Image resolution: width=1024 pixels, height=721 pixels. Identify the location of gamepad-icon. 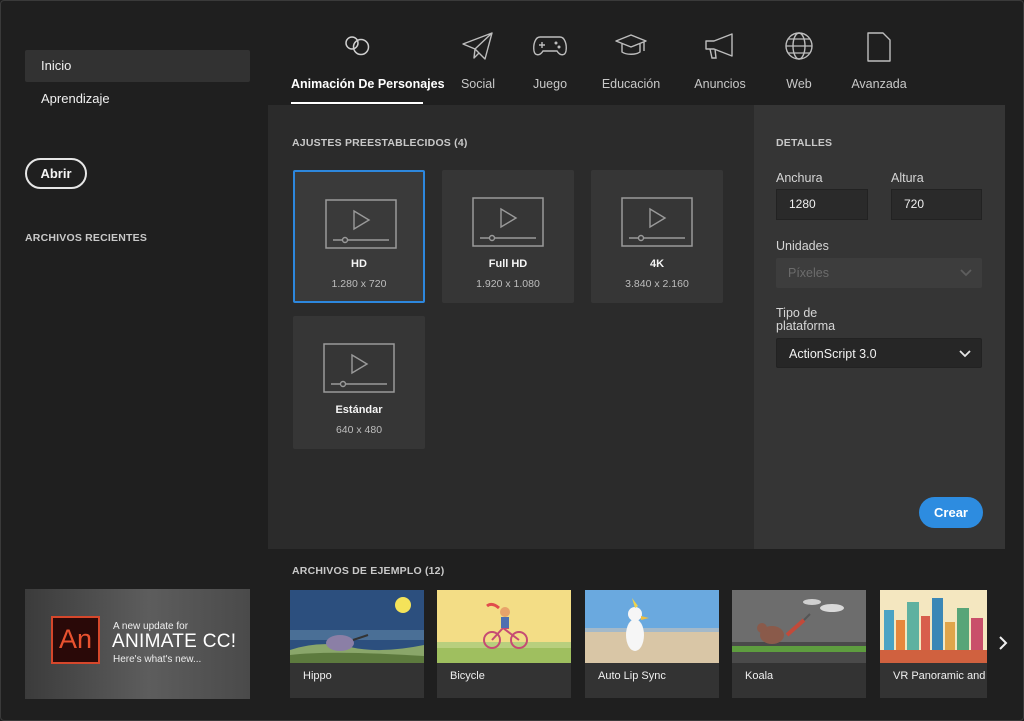
(550, 47).